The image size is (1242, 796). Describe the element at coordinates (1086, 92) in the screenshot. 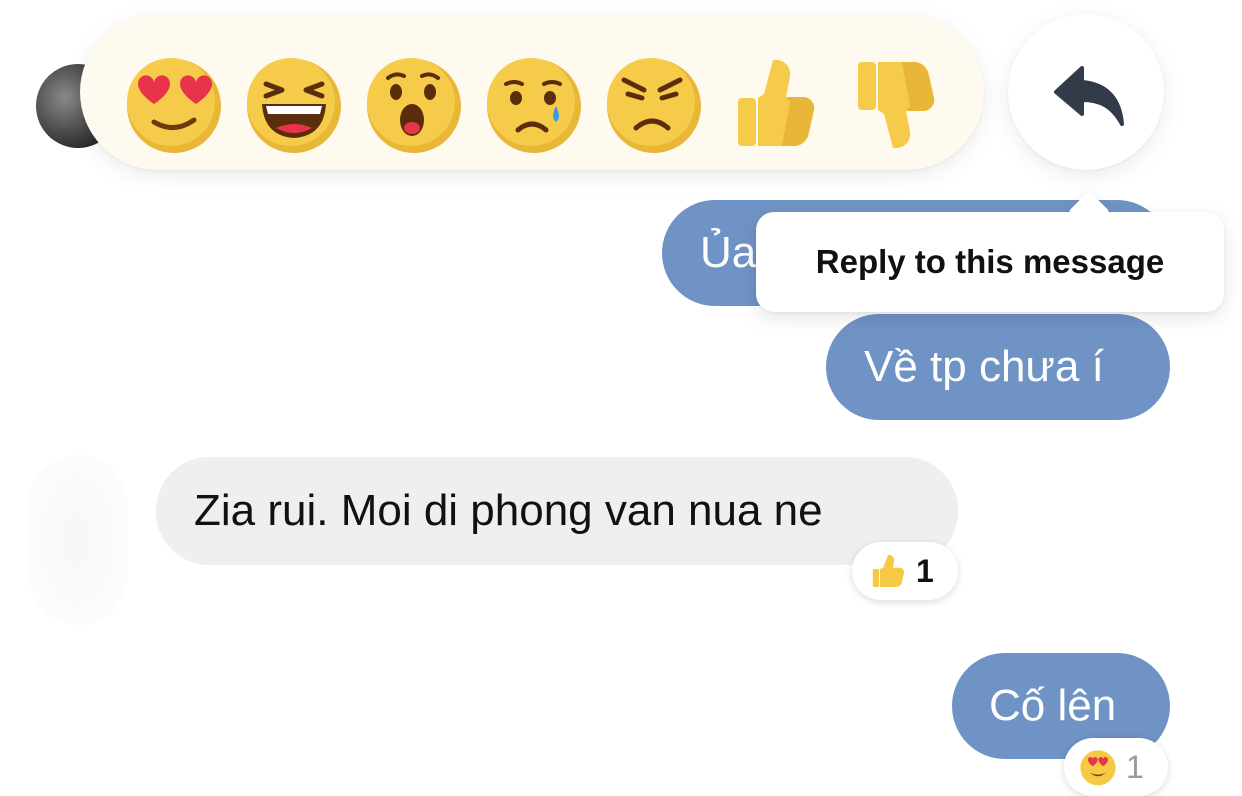

I see `reply-button` at that location.